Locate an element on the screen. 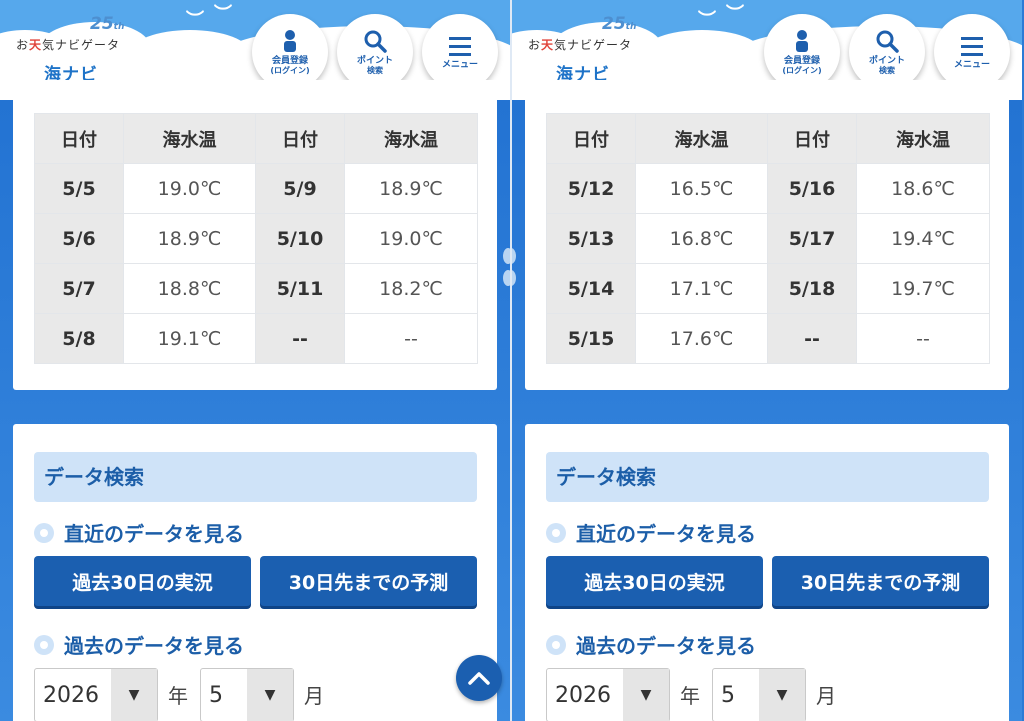  table-row: 5/12 16.5℃ 5/16 18.6℃ is located at coordinates (768, 188).